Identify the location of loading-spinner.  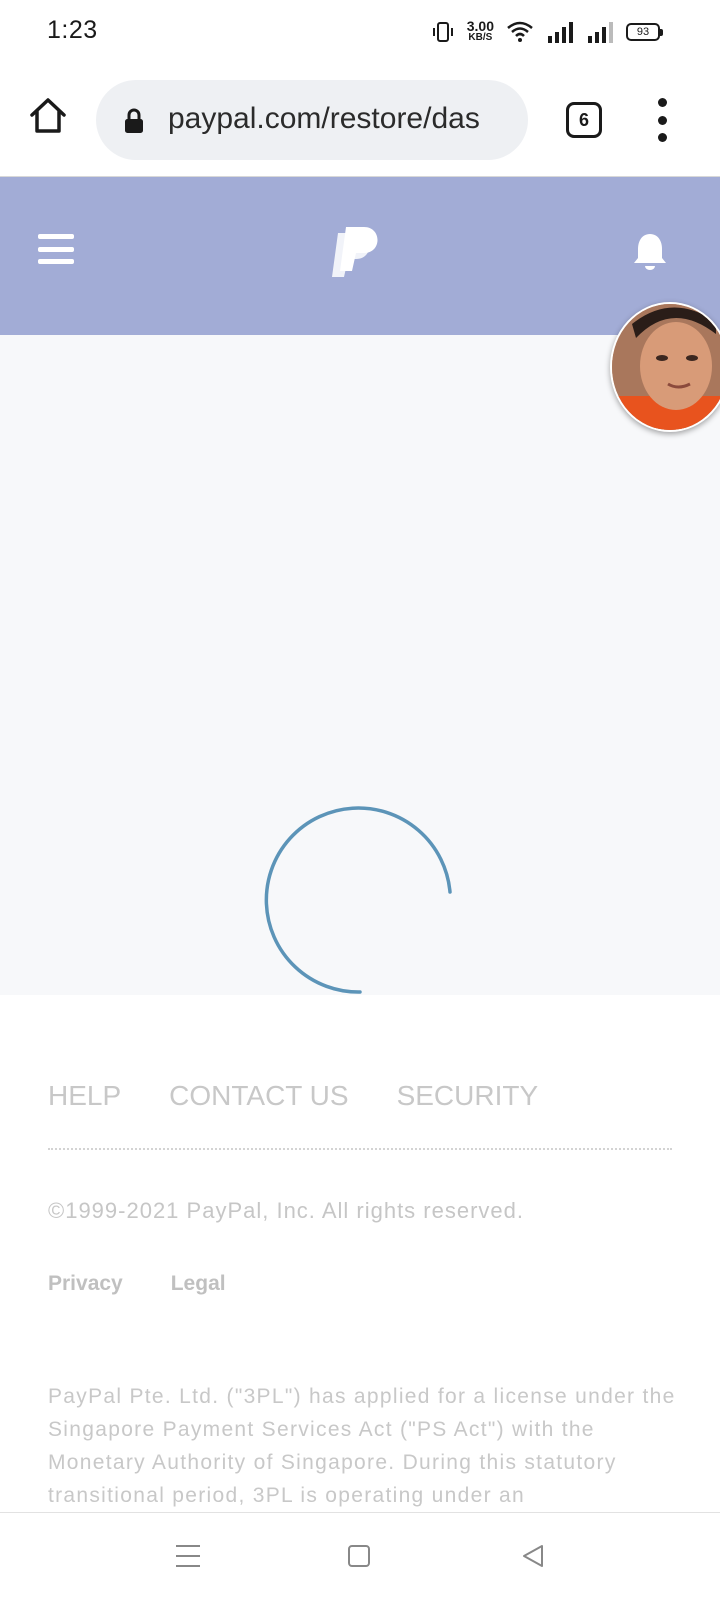
(358, 900).